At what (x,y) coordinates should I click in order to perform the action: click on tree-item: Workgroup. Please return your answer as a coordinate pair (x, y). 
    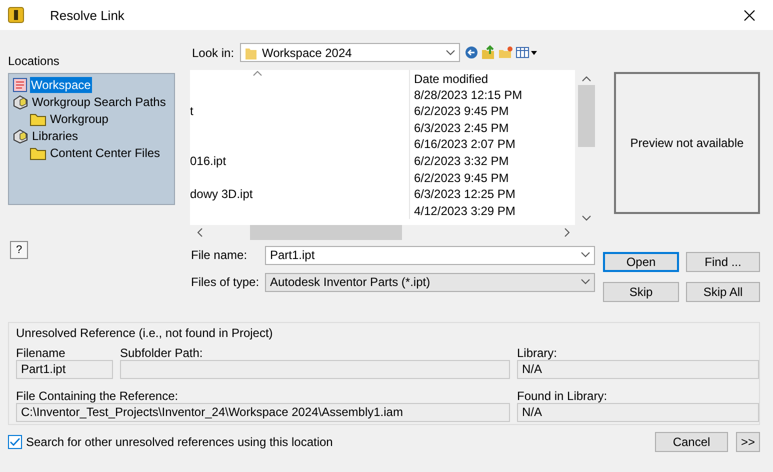
    Looking at the image, I should click on (79, 118).